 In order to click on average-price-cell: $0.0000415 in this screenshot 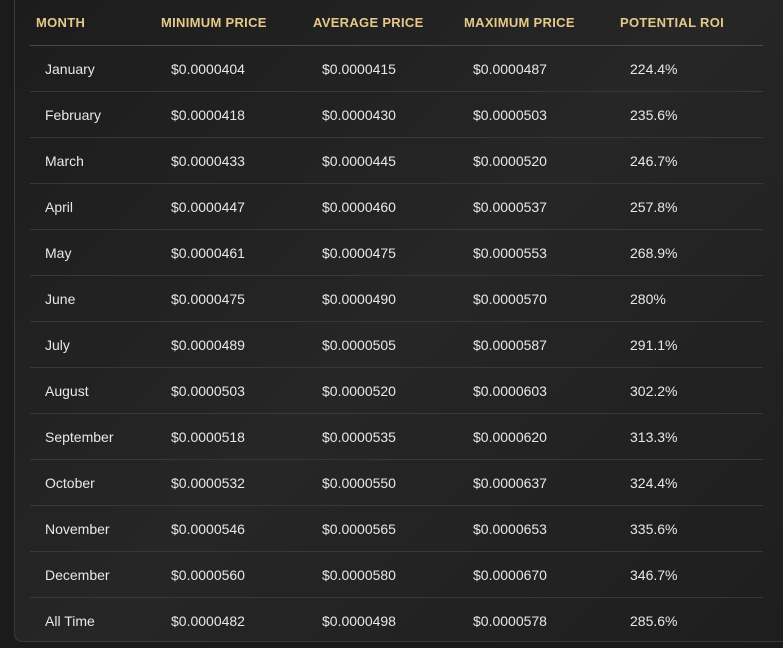, I will do `click(359, 69)`.